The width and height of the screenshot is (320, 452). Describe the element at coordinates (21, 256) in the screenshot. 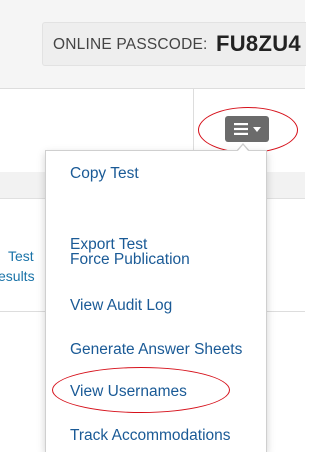

I see `partial-test-text: Test` at that location.